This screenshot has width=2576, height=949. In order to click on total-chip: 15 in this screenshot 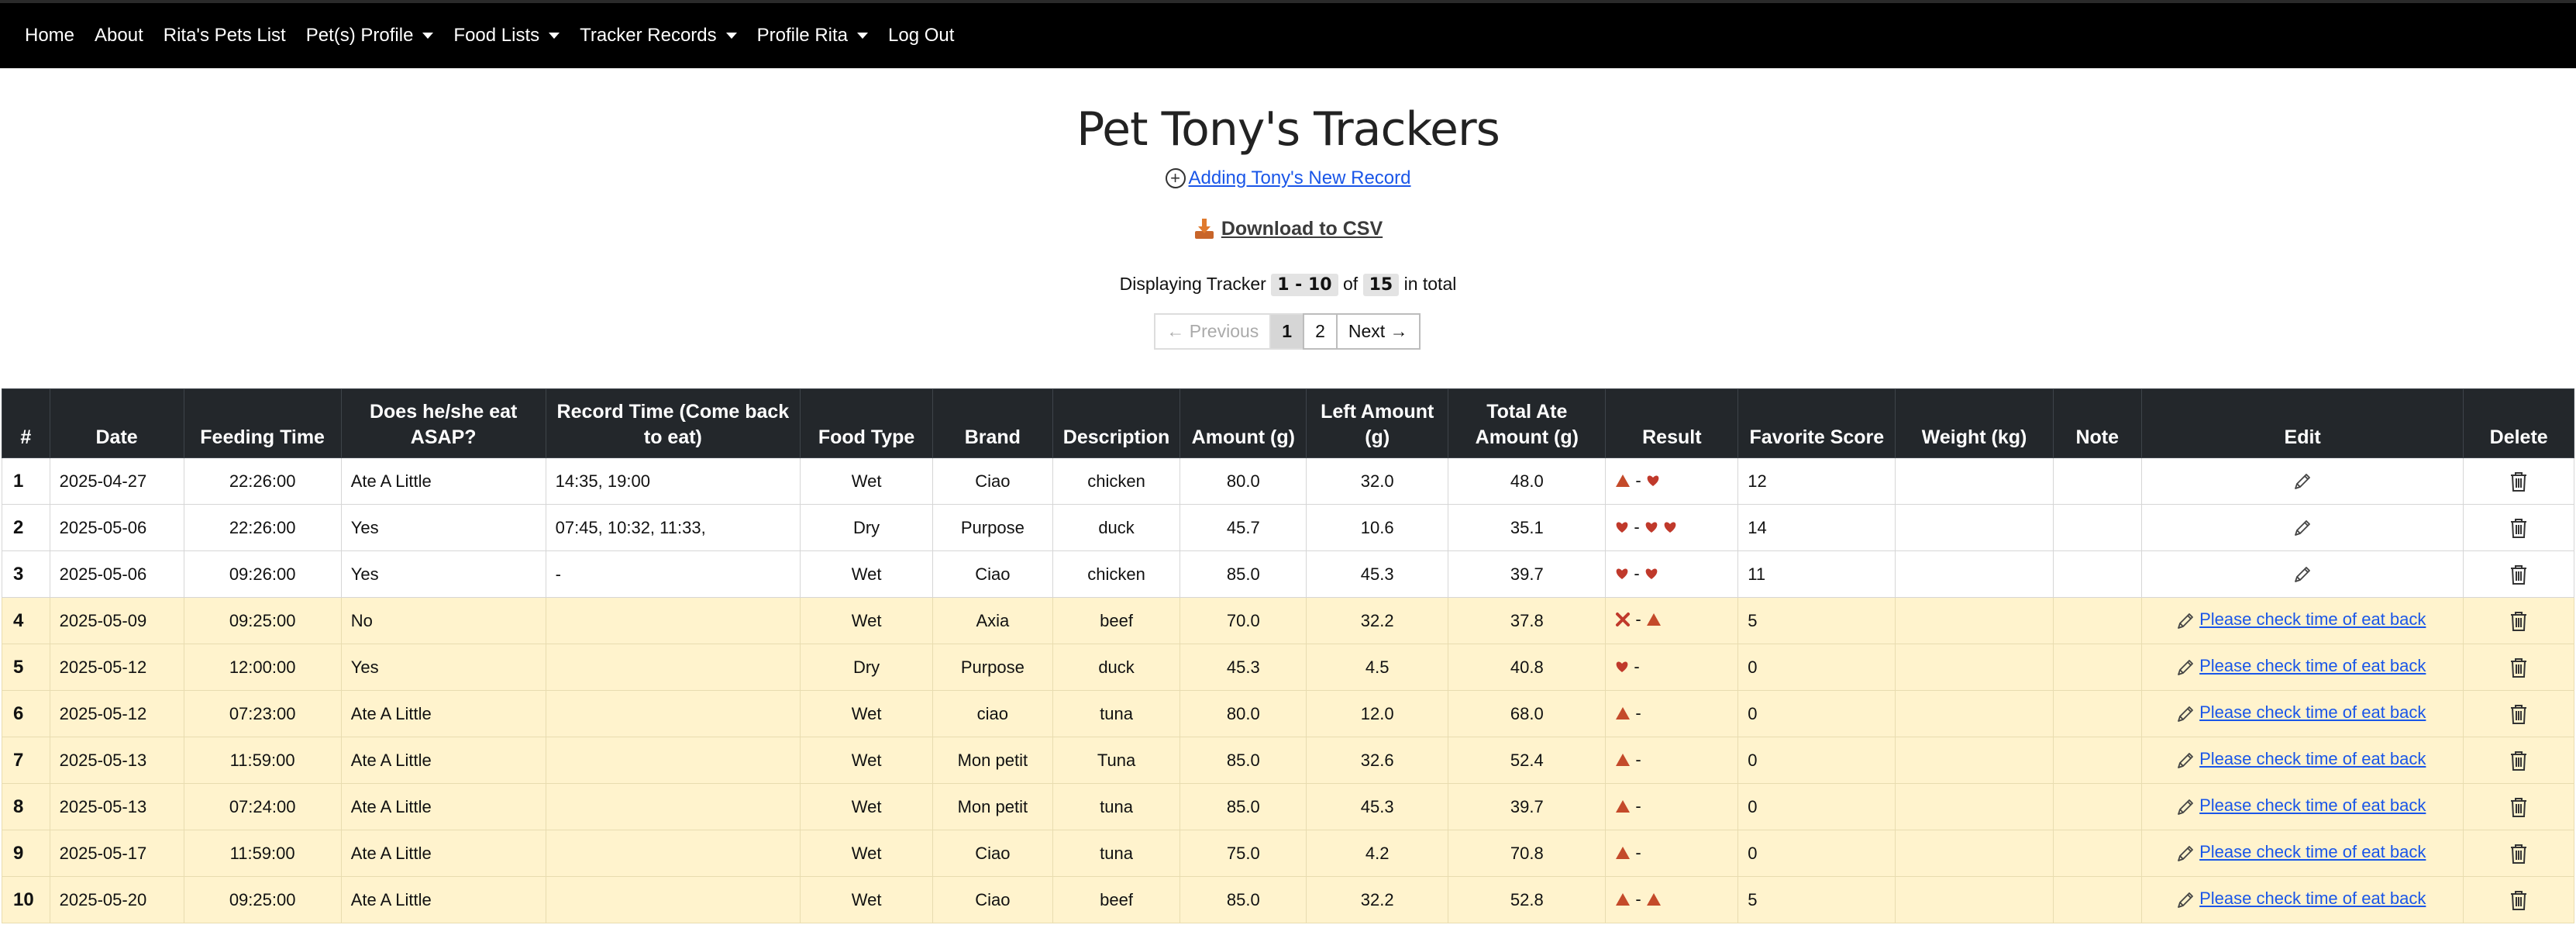, I will do `click(1381, 285)`.